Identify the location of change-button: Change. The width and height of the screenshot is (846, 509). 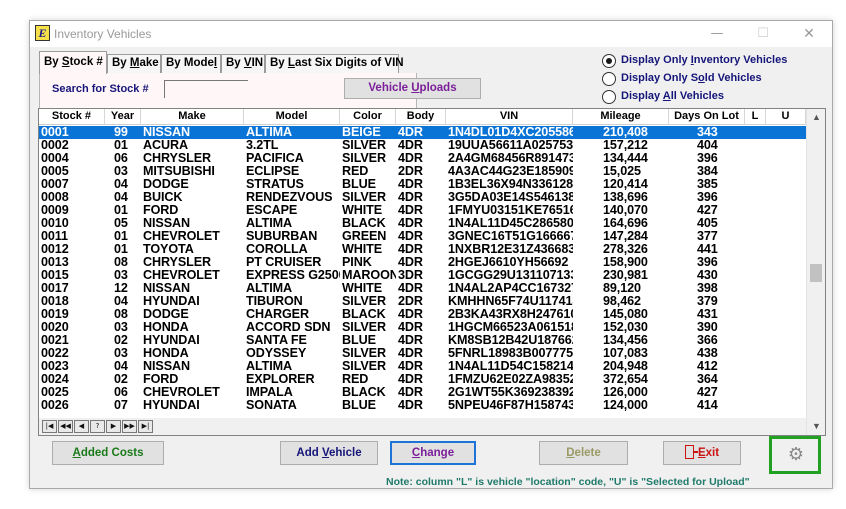
(433, 453).